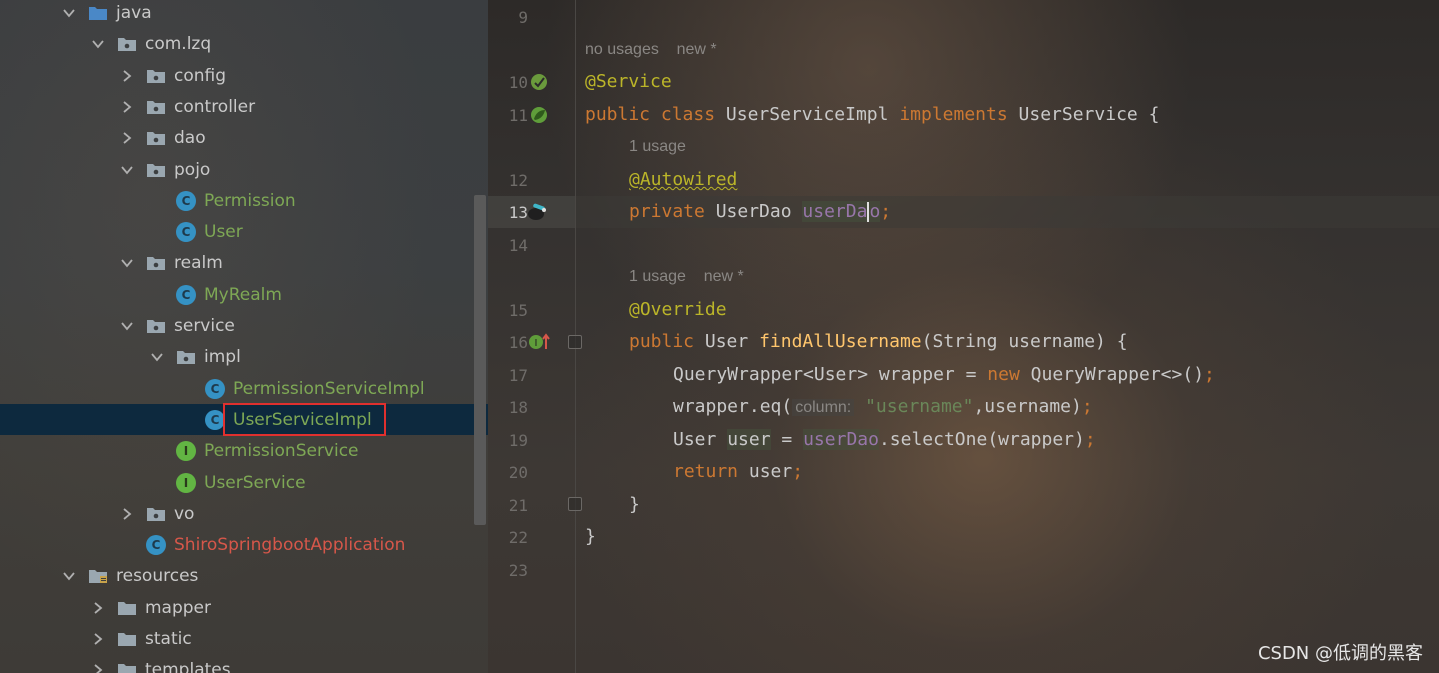  I want to click on line-number: 20, so click(518, 472).